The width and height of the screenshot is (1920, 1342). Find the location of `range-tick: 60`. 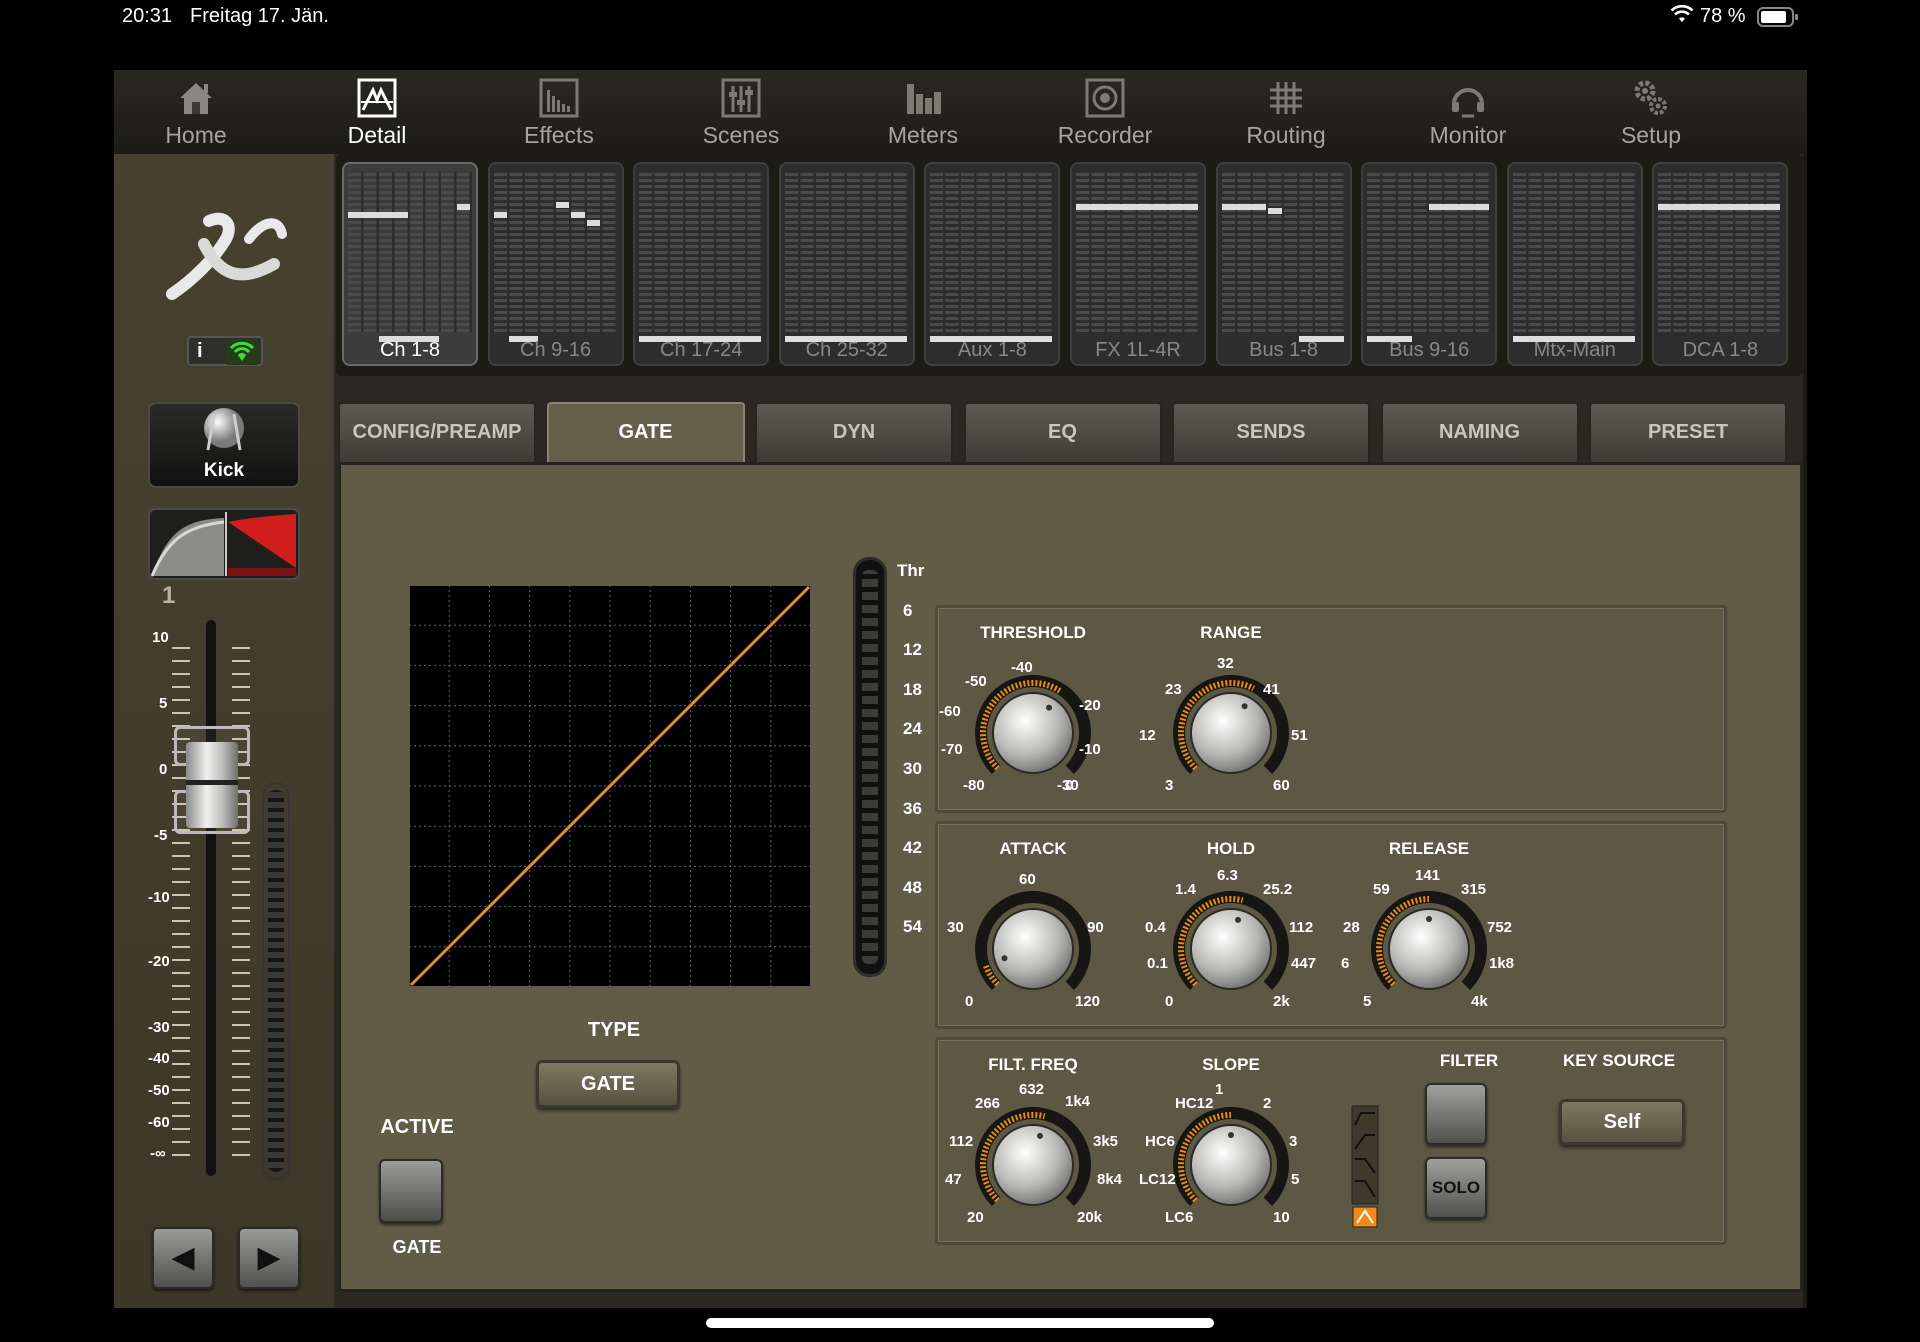

range-tick: 60 is located at coordinates (1281, 785).